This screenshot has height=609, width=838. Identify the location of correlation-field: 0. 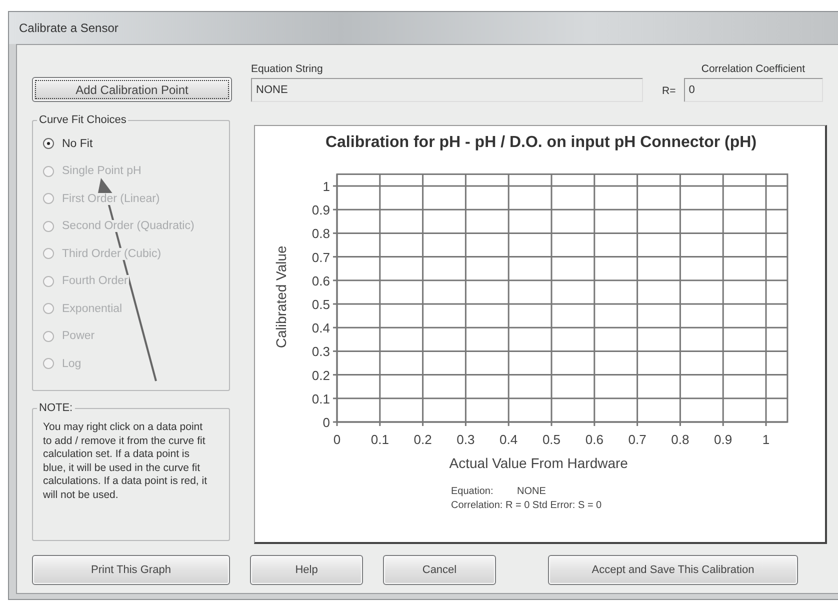
(753, 90).